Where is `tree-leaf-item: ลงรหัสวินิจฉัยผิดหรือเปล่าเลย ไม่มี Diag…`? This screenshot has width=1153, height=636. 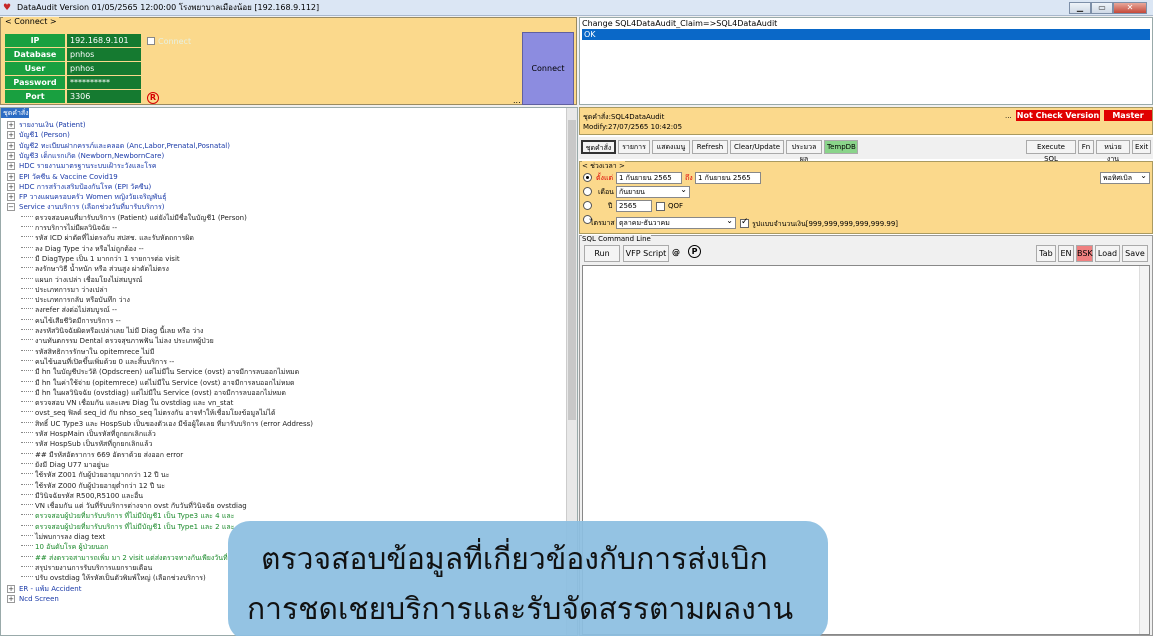 tree-leaf-item: ลงรหัสวินิจฉัยผิดหรือเปล่าเลย ไม่มี Diag… is located at coordinates (112, 331).